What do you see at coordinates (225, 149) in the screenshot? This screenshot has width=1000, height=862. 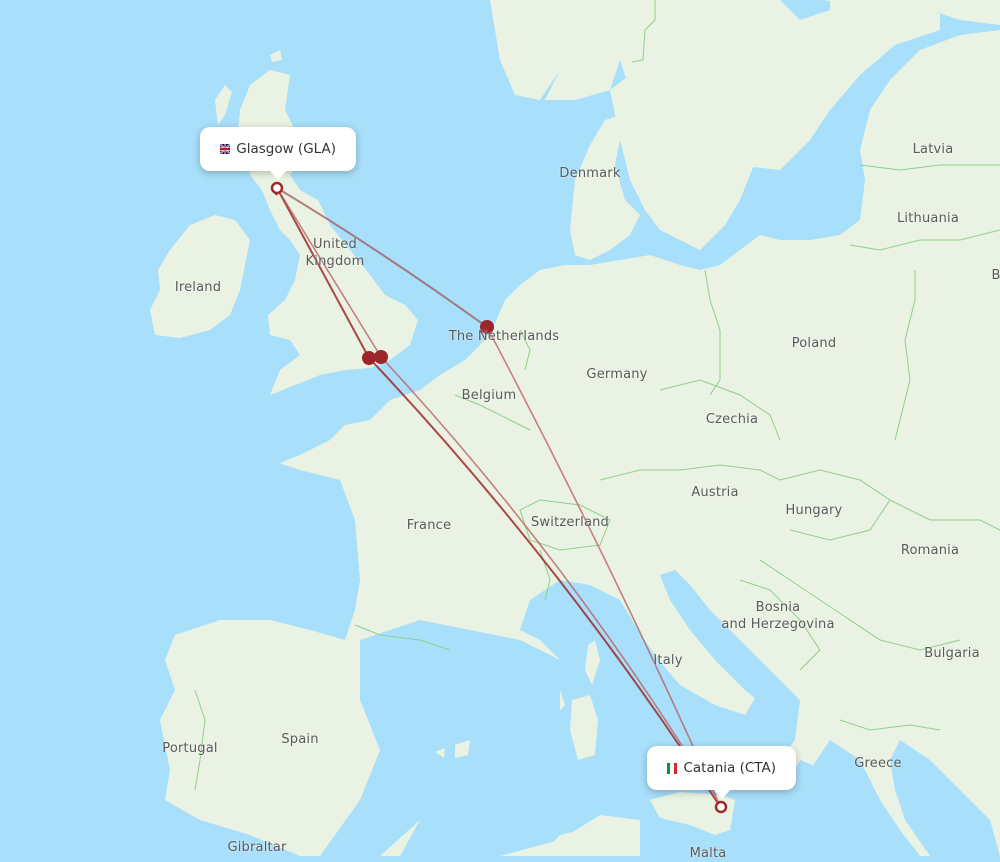 I see `uk-flag-icon` at bounding box center [225, 149].